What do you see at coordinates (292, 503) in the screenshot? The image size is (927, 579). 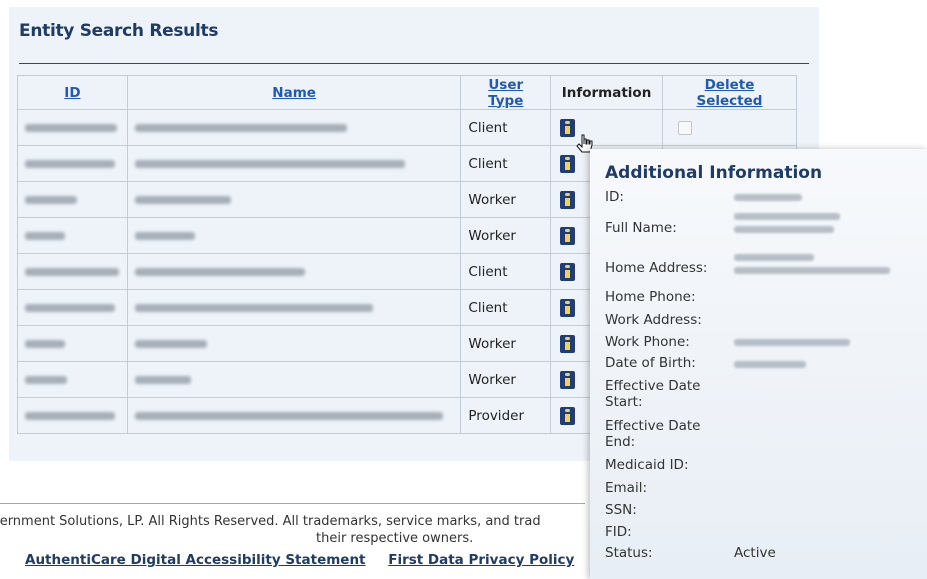 I see `footer-divider` at bounding box center [292, 503].